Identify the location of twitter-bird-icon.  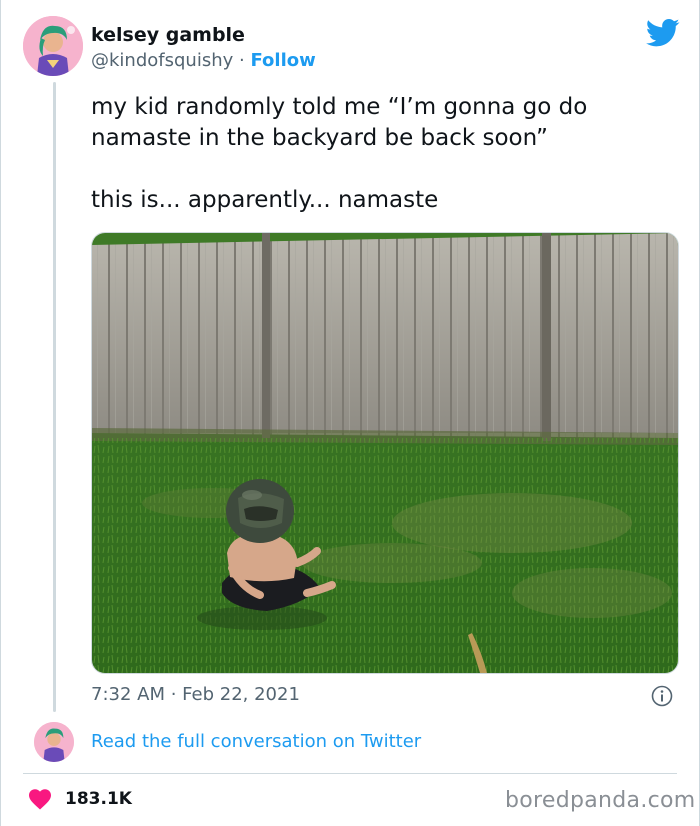
(663, 33).